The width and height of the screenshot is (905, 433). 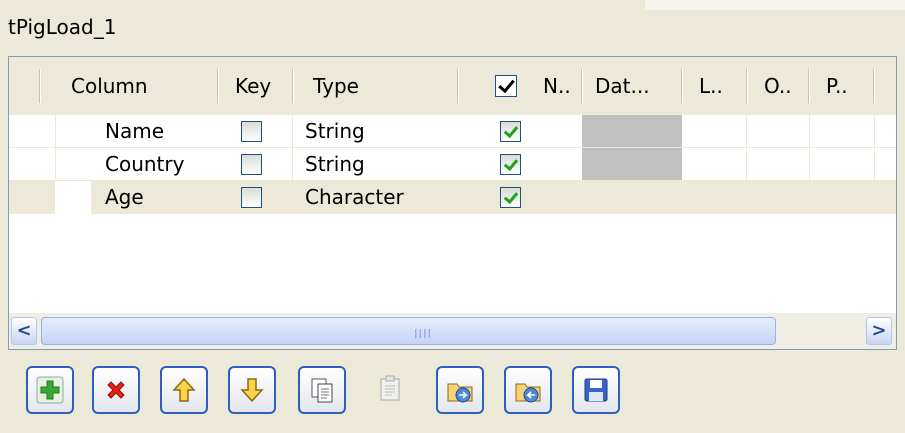 I want to click on nullable-all-checkbox, so click(x=506, y=86).